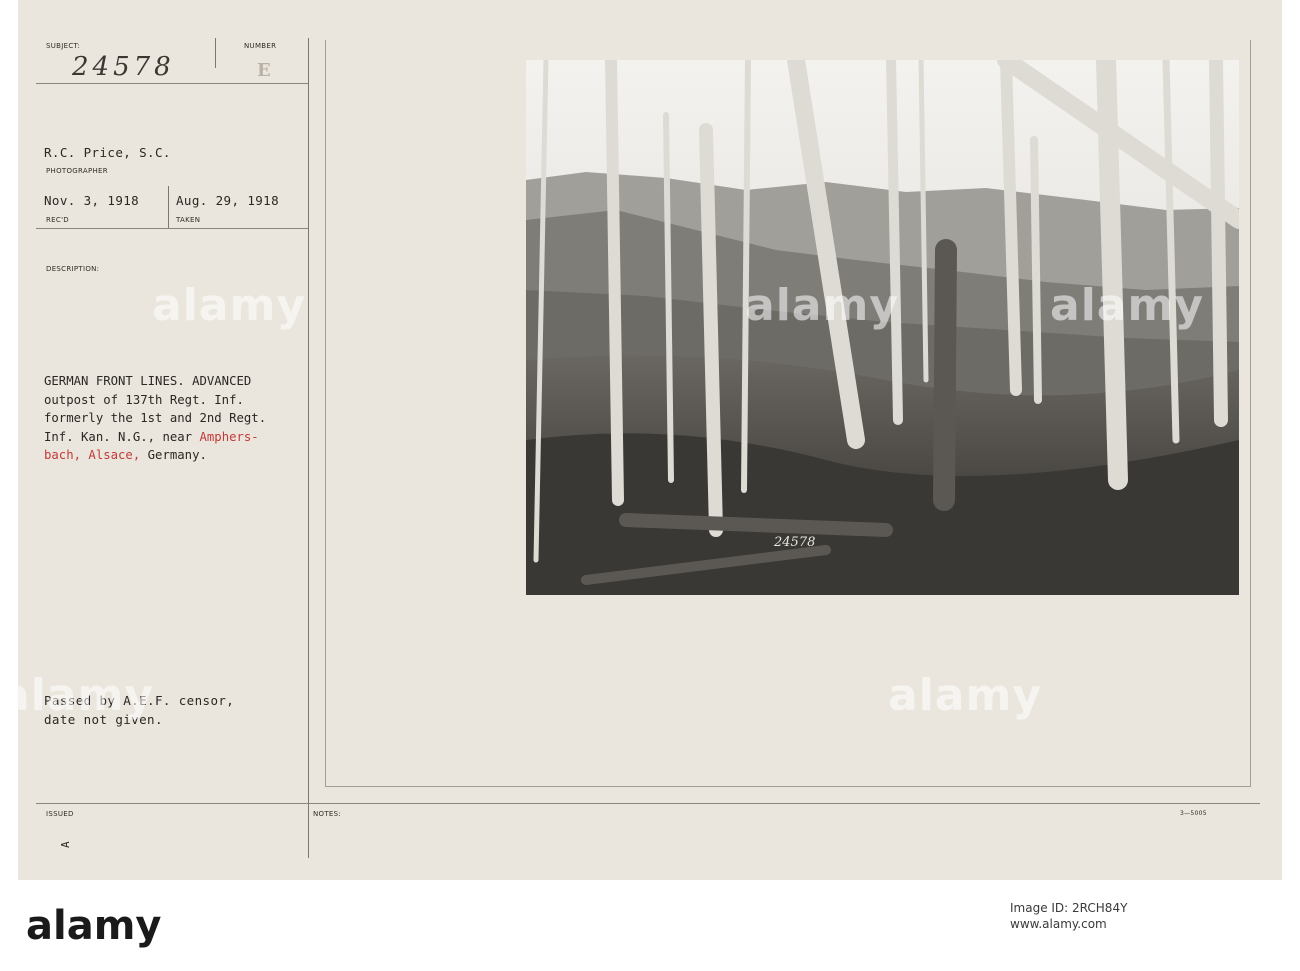 Image resolution: width=1300 pixels, height=971 pixels. Describe the element at coordinates (260, 46) in the screenshot. I see `number-label: NUMBER` at that location.